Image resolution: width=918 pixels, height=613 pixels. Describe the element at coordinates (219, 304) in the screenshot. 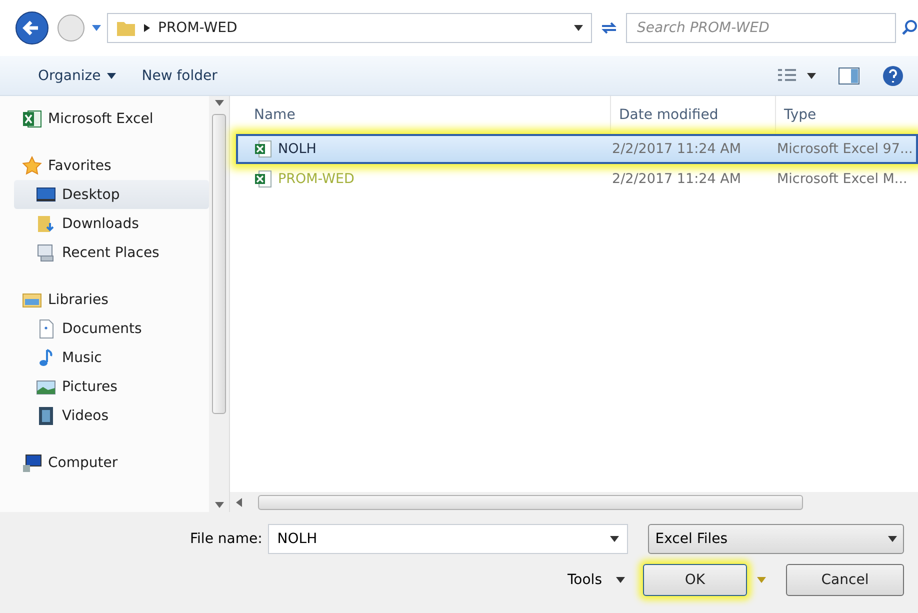

I see `vertical-scrollbar` at that location.